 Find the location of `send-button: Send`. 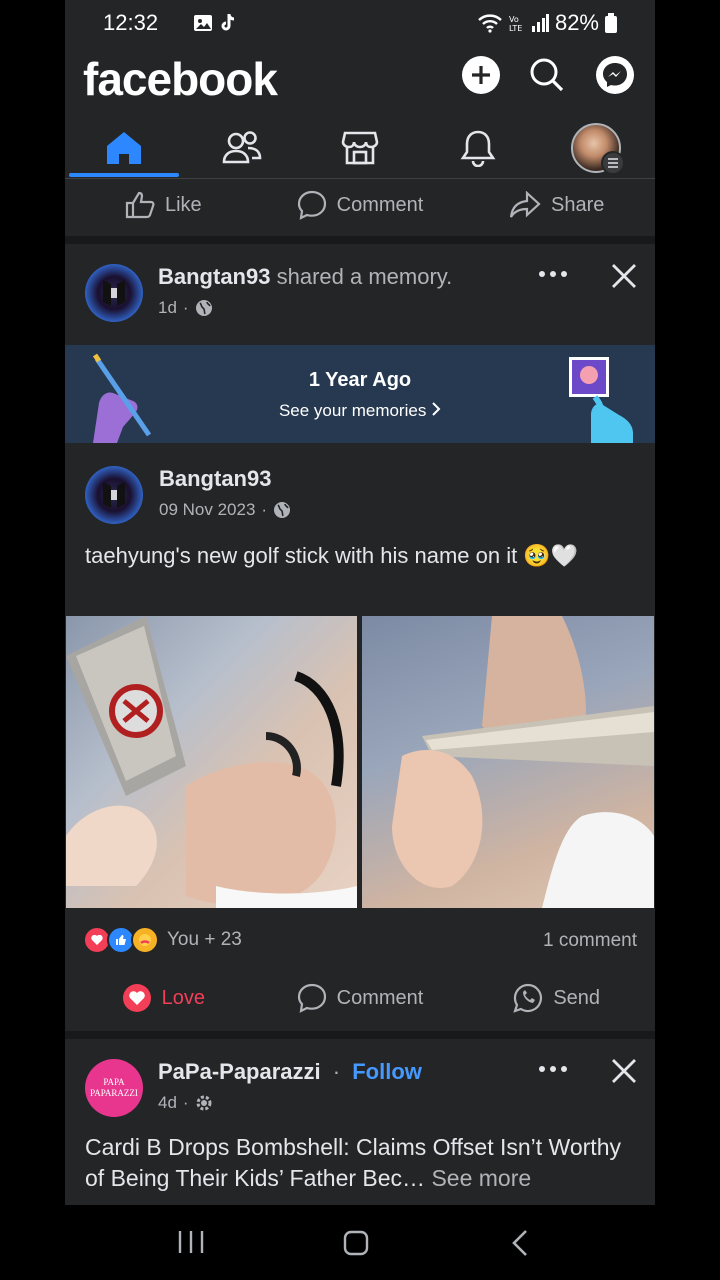

send-button: Send is located at coordinates (556, 998).